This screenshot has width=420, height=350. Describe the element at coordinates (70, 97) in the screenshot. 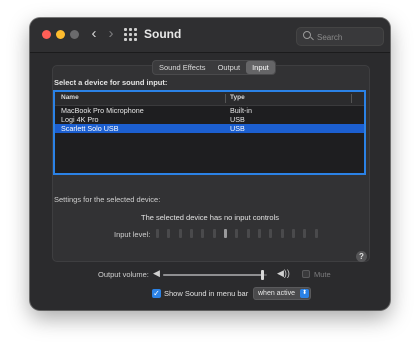

I see `column-header-name: Name` at that location.